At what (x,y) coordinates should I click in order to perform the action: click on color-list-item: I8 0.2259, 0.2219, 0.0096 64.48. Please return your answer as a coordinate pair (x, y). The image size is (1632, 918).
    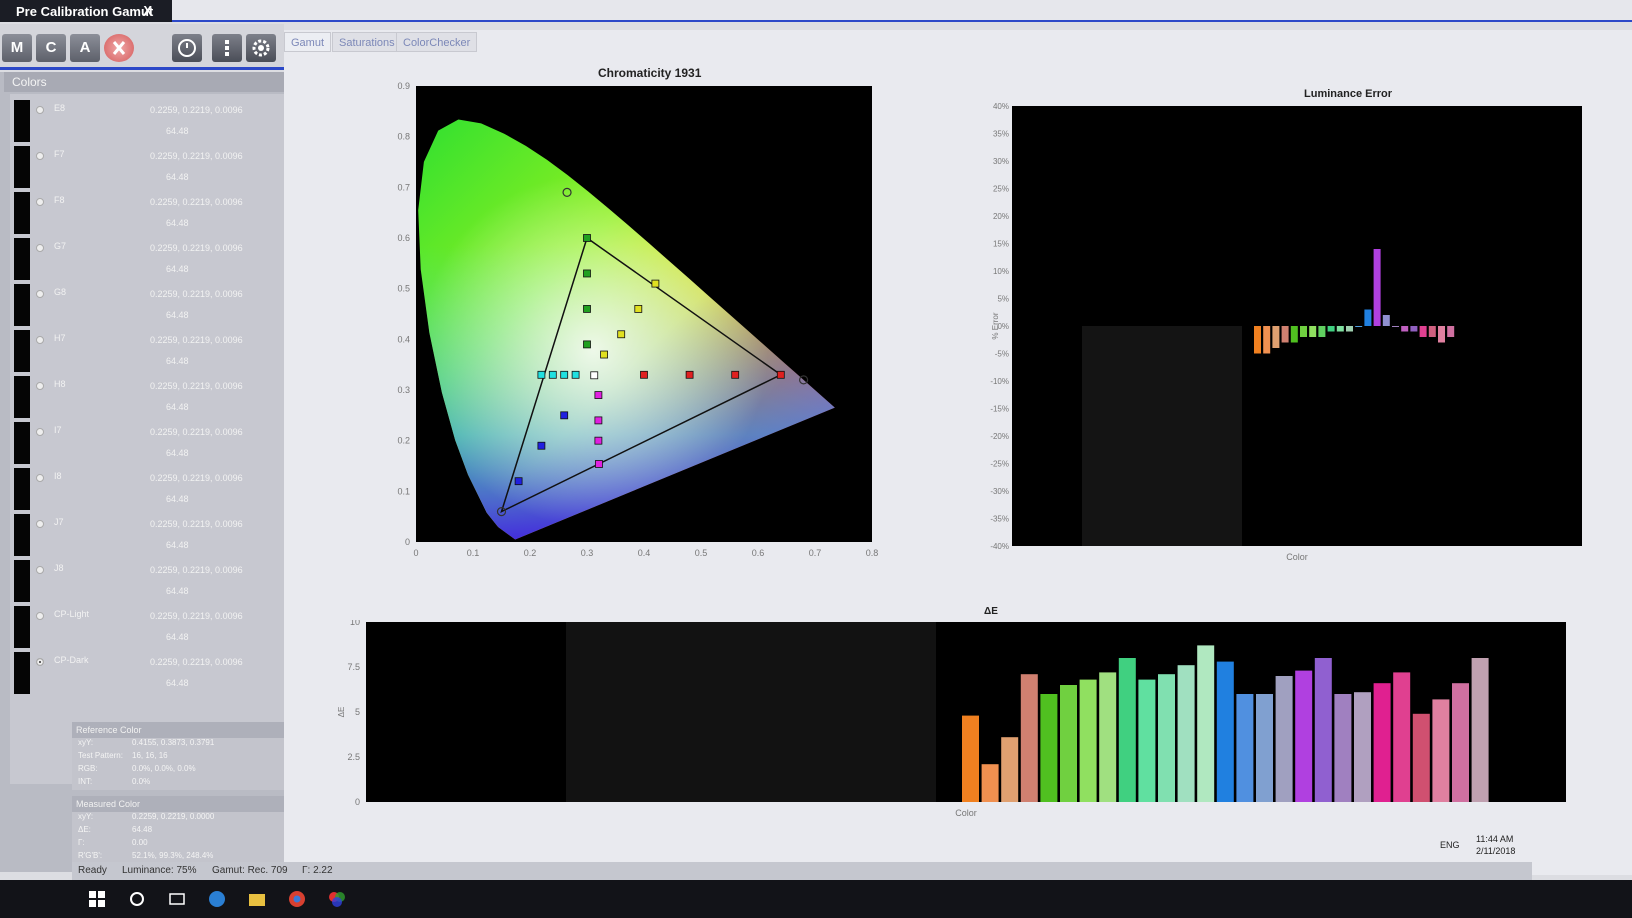
    Looking at the image, I should click on (154, 489).